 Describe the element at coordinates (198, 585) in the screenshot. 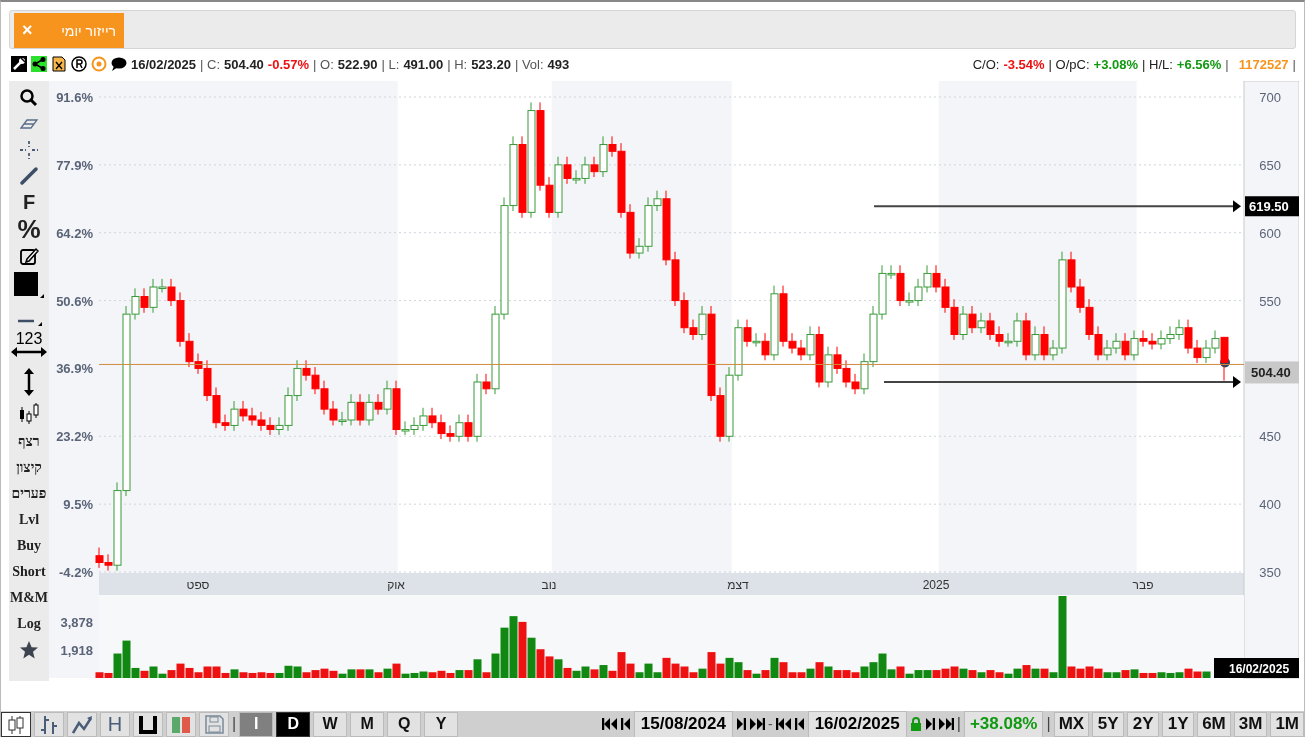

I see `month-label: ספט` at that location.